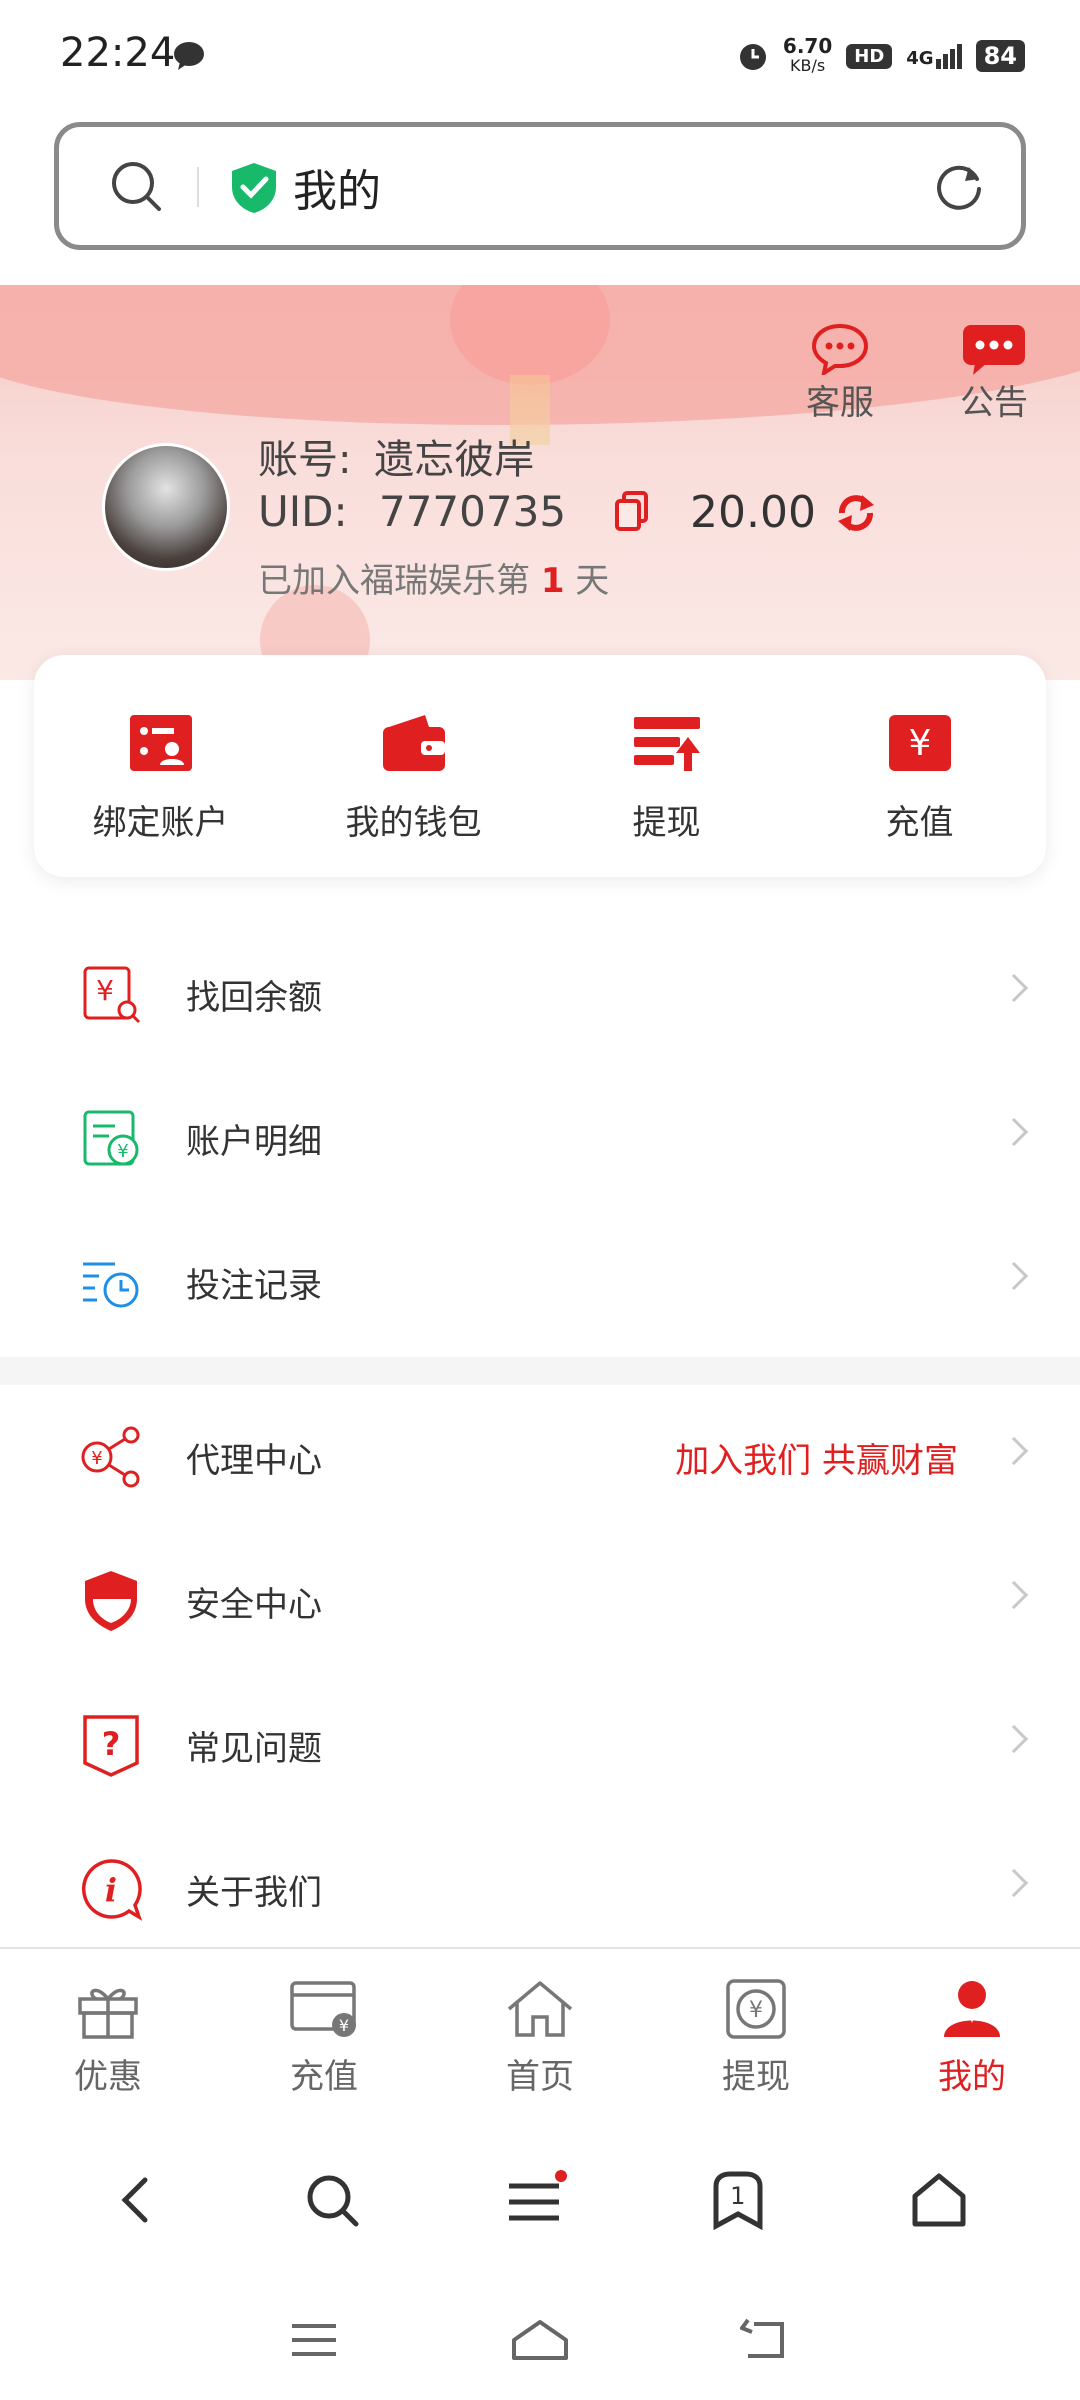 This screenshot has height=2400, width=1080. Describe the element at coordinates (540, 55) in the screenshot. I see `status-bar: 22:24 6.70 KB/s HD 4G 84` at that location.